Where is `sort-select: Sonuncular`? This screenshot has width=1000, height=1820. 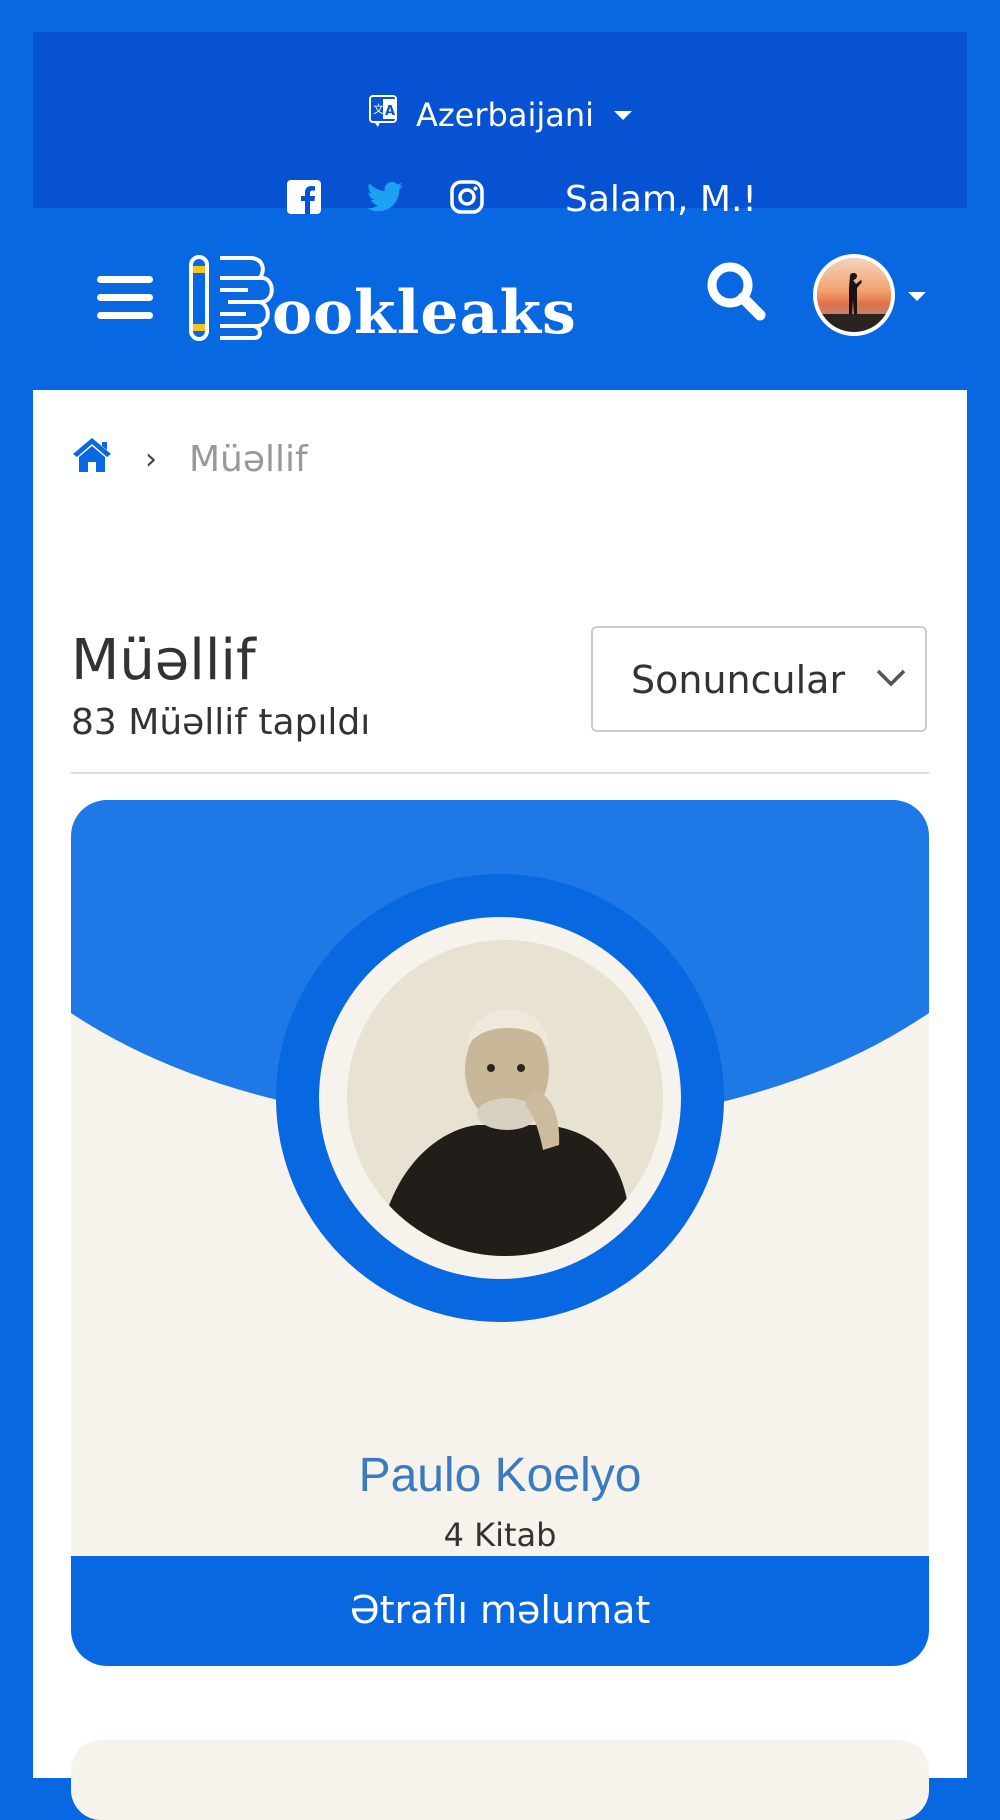
sort-select: Sonuncular is located at coordinates (759, 679).